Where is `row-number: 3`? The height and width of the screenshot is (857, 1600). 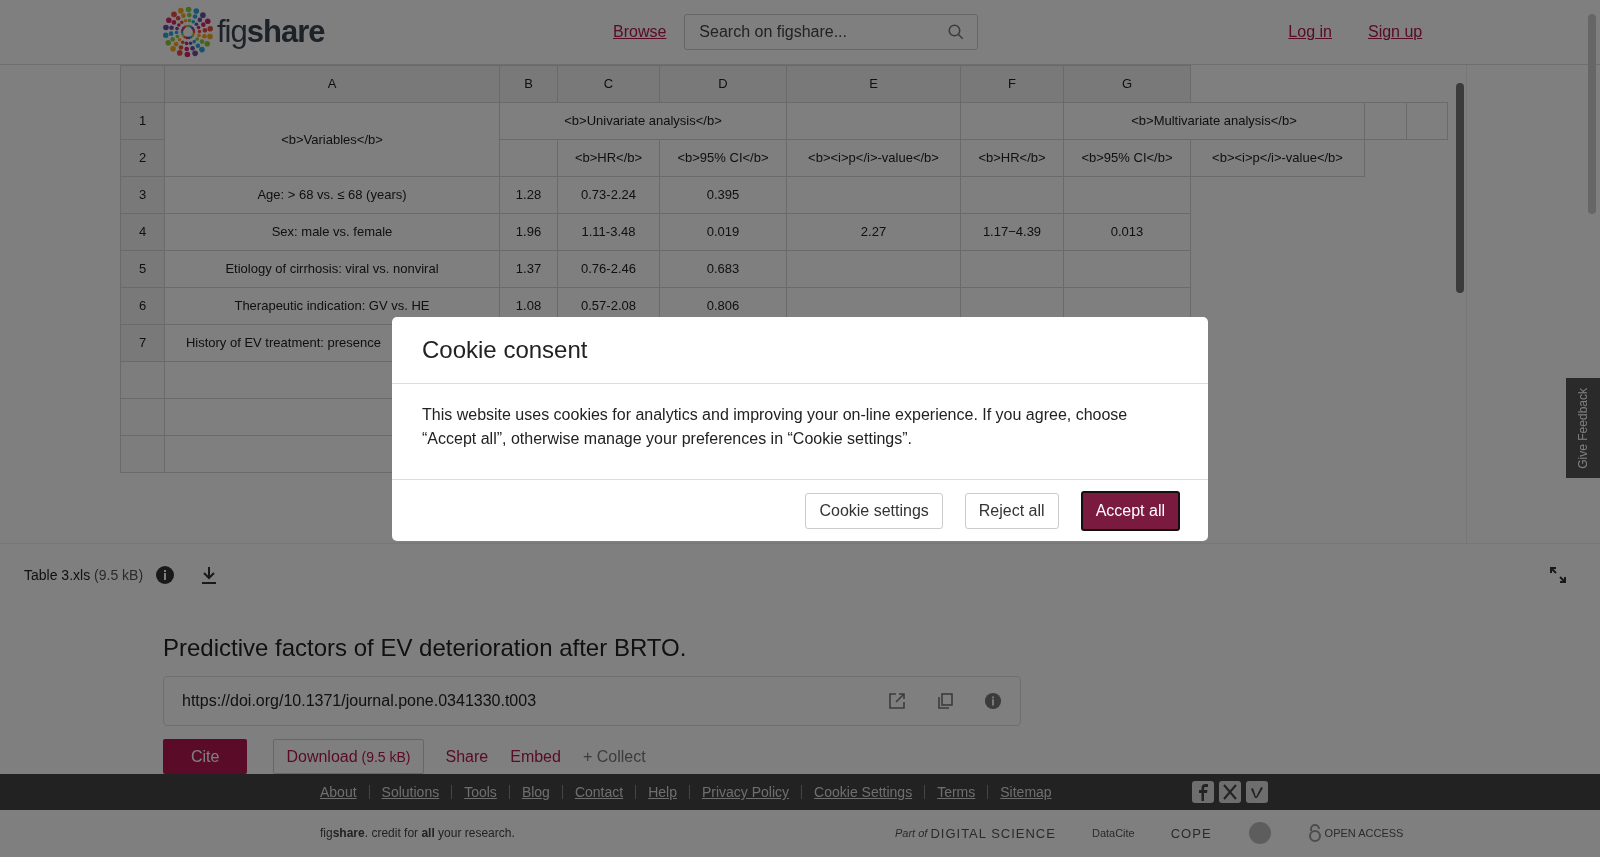 row-number: 3 is located at coordinates (142, 195).